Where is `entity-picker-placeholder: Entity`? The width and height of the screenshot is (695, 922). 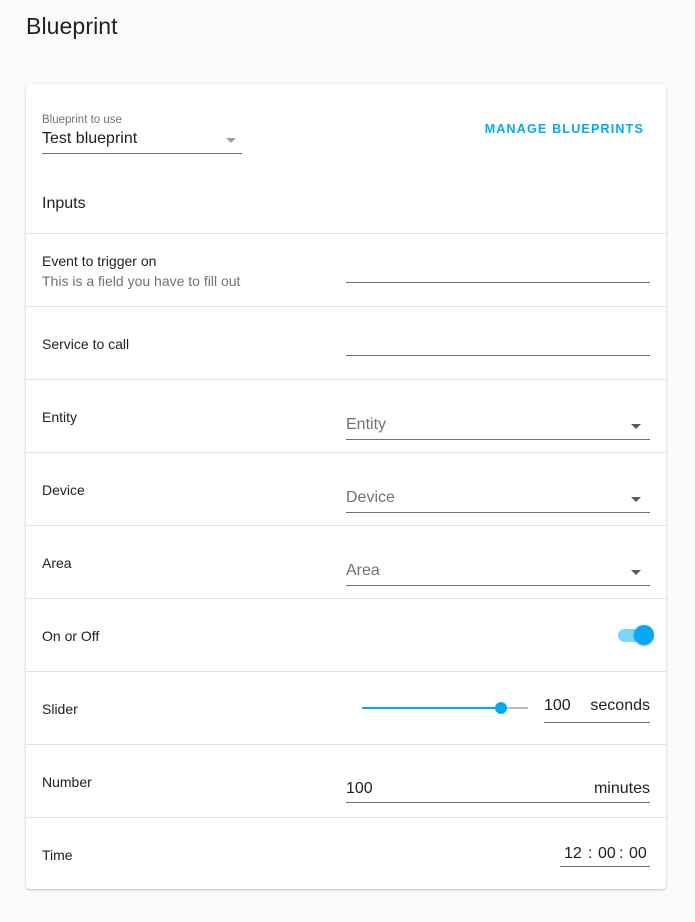
entity-picker-placeholder: Entity is located at coordinates (366, 424).